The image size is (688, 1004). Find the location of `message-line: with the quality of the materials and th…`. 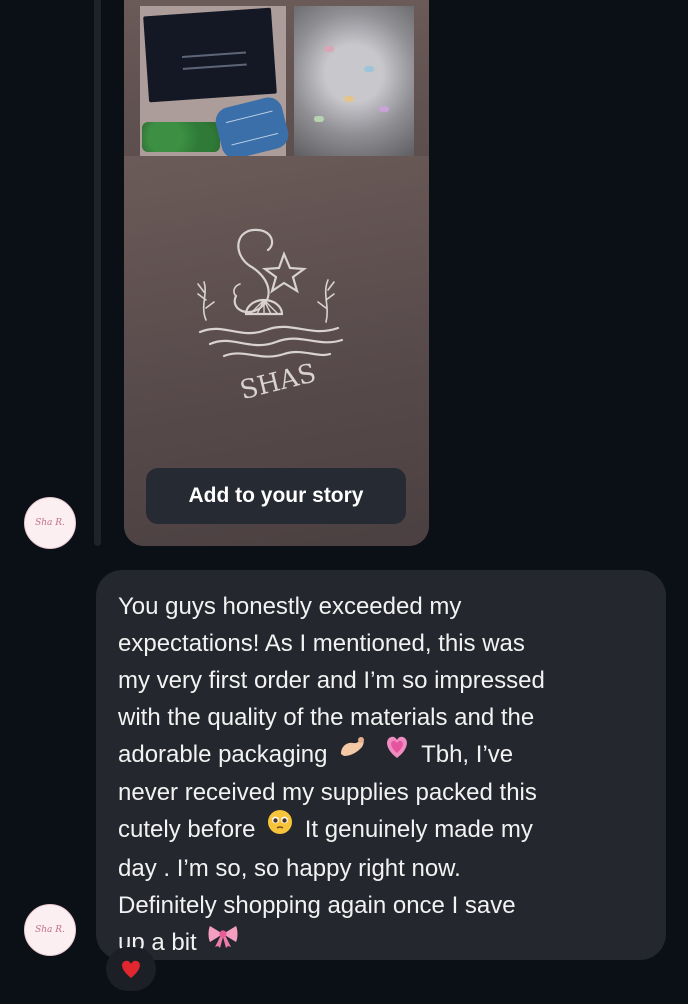

message-line: with the quality of the materials and th… is located at coordinates (326, 717).